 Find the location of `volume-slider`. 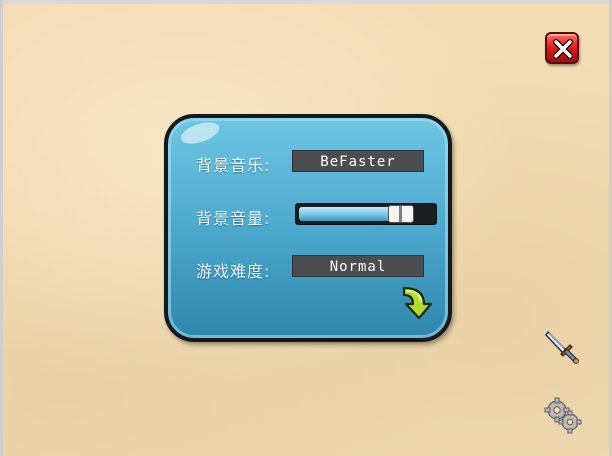

volume-slider is located at coordinates (366, 214).